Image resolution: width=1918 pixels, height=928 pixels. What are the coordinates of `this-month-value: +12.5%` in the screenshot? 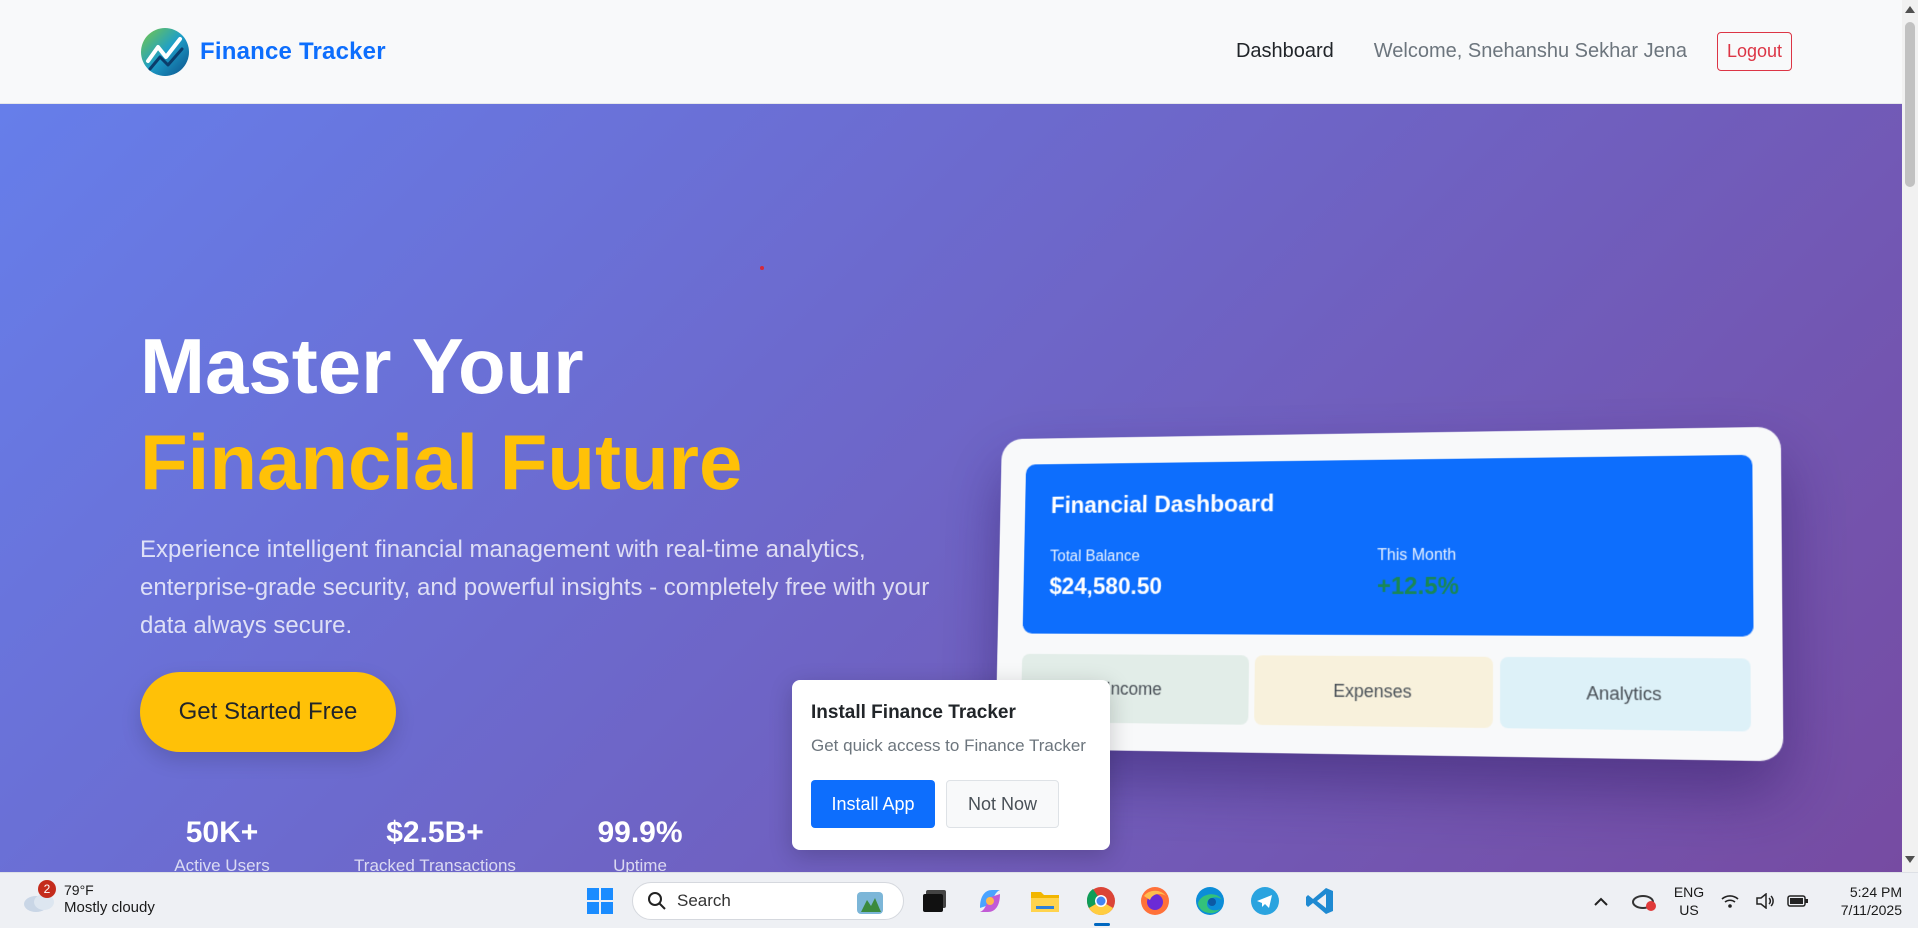 It's located at (1418, 586).